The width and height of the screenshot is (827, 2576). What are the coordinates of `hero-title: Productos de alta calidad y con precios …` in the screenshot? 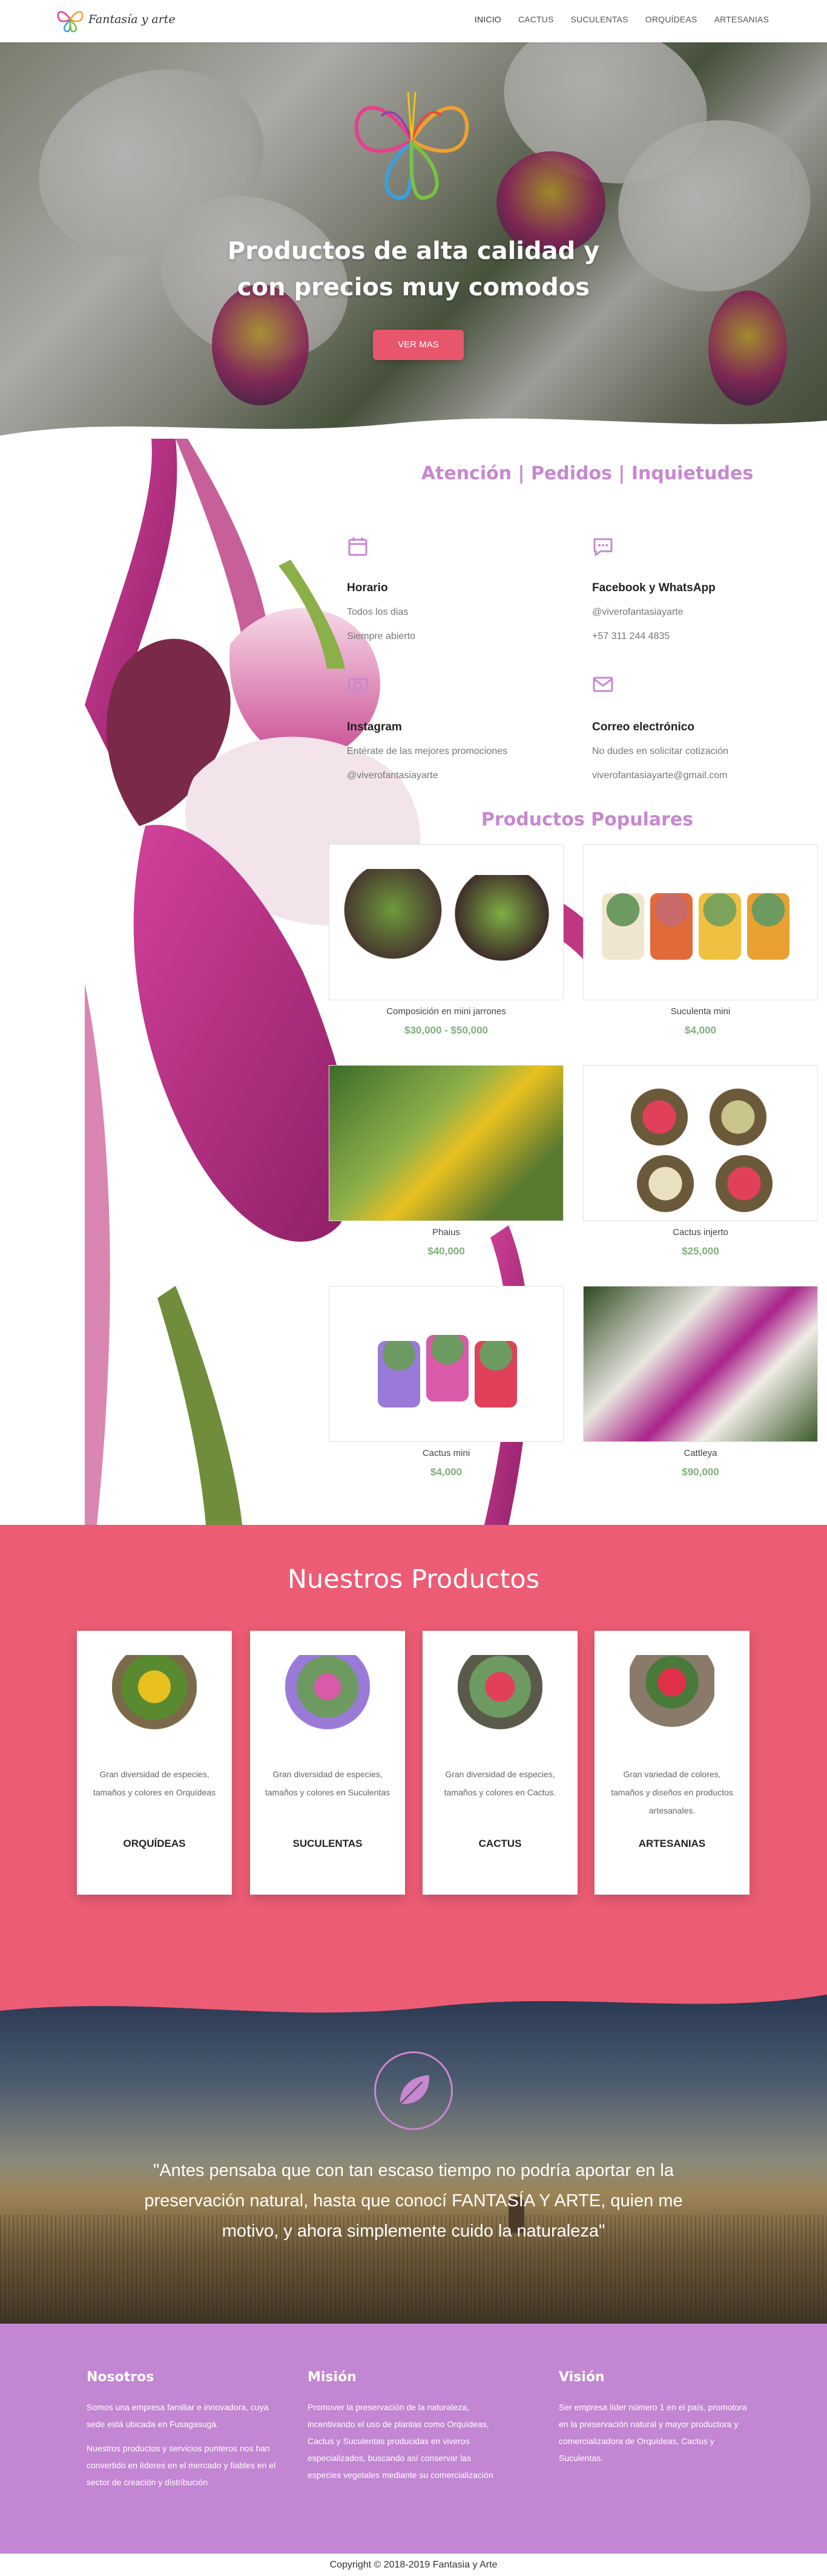 It's located at (413, 269).